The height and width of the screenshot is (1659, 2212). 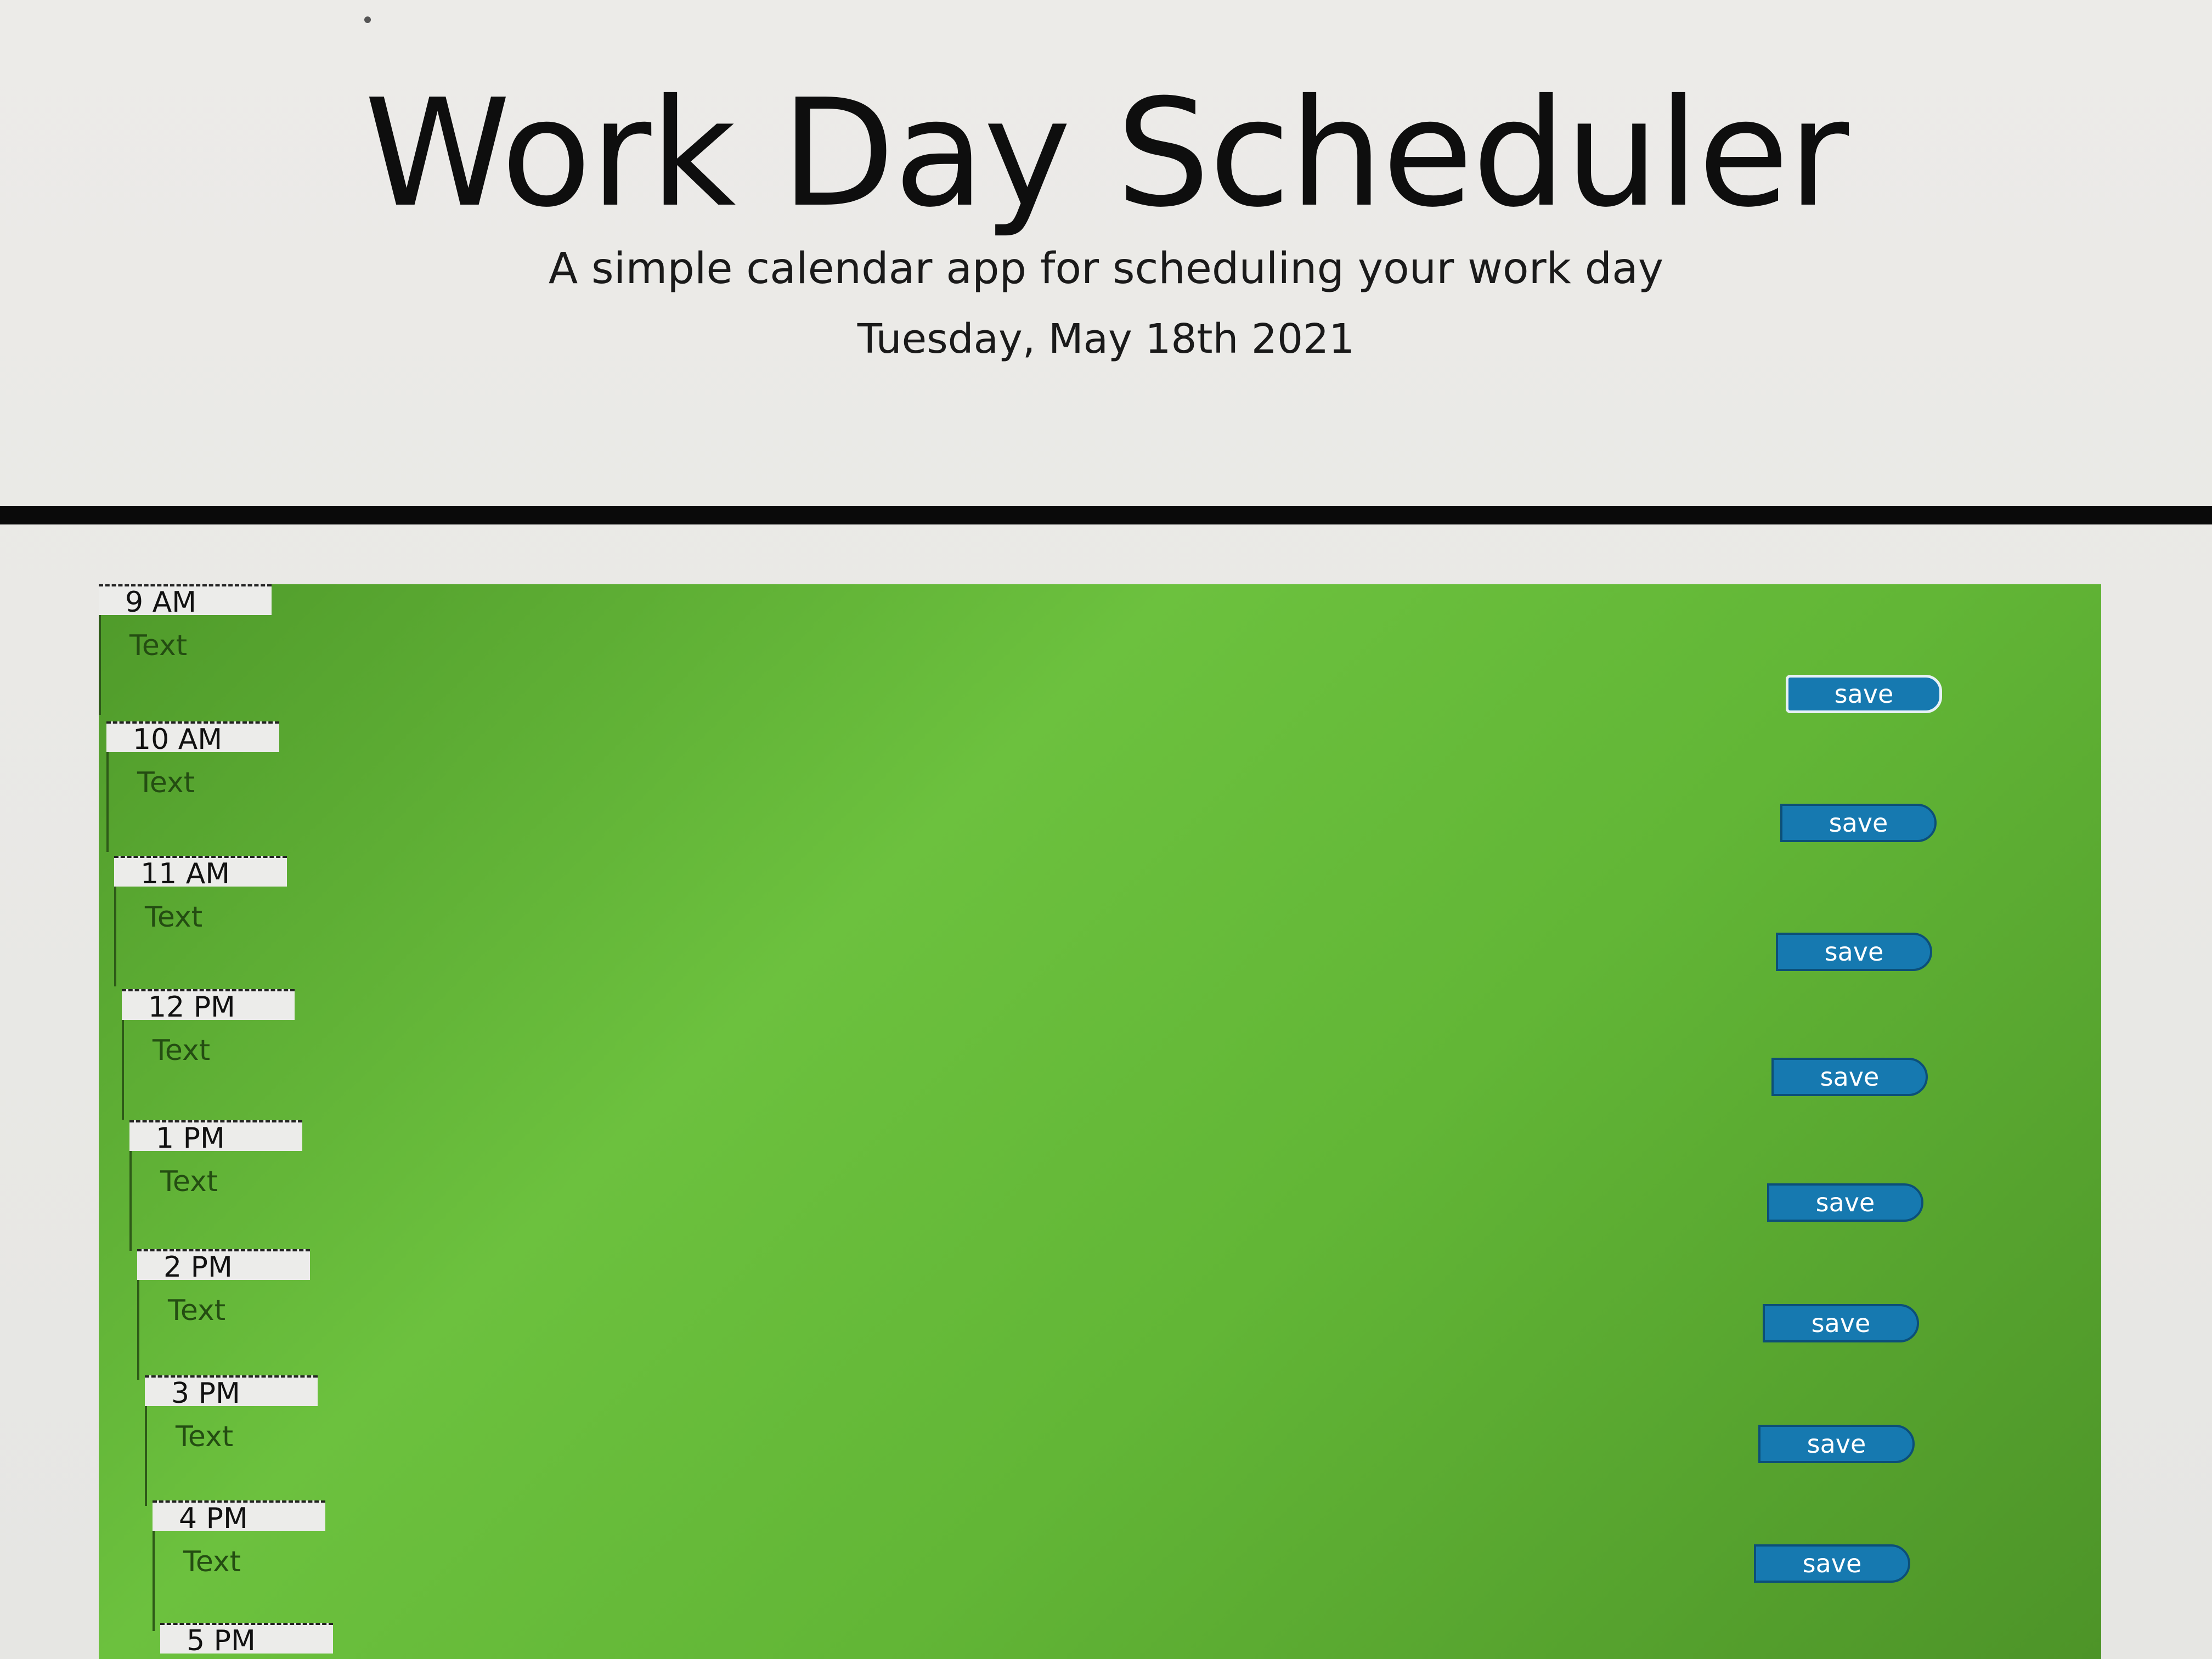 What do you see at coordinates (223, 1266) in the screenshot?
I see `hour-label: 2 PM` at bounding box center [223, 1266].